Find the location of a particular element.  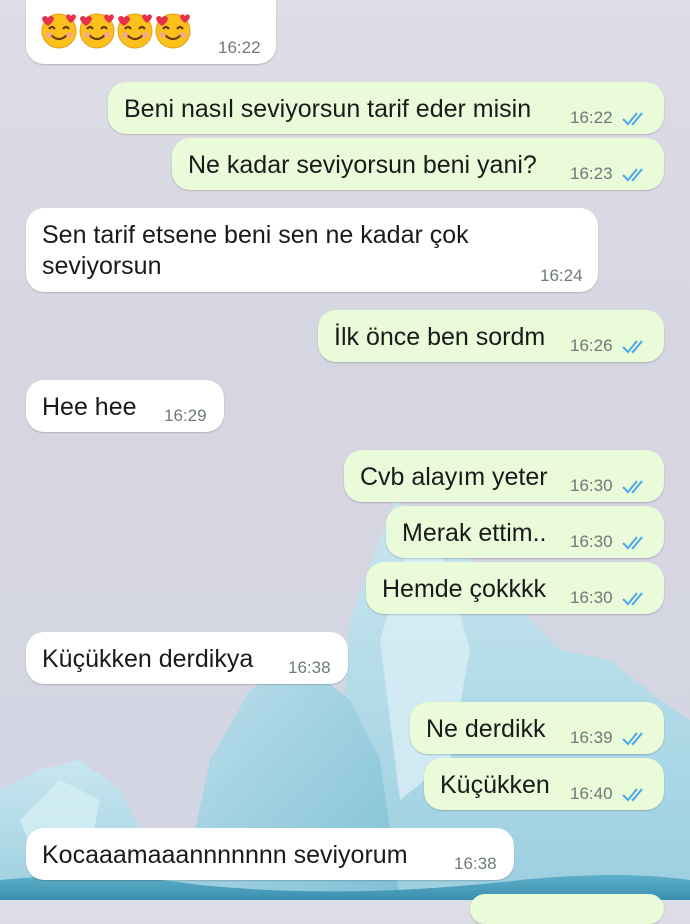

message-text: Ne kadar seviyorsun beni yani? is located at coordinates (362, 165).